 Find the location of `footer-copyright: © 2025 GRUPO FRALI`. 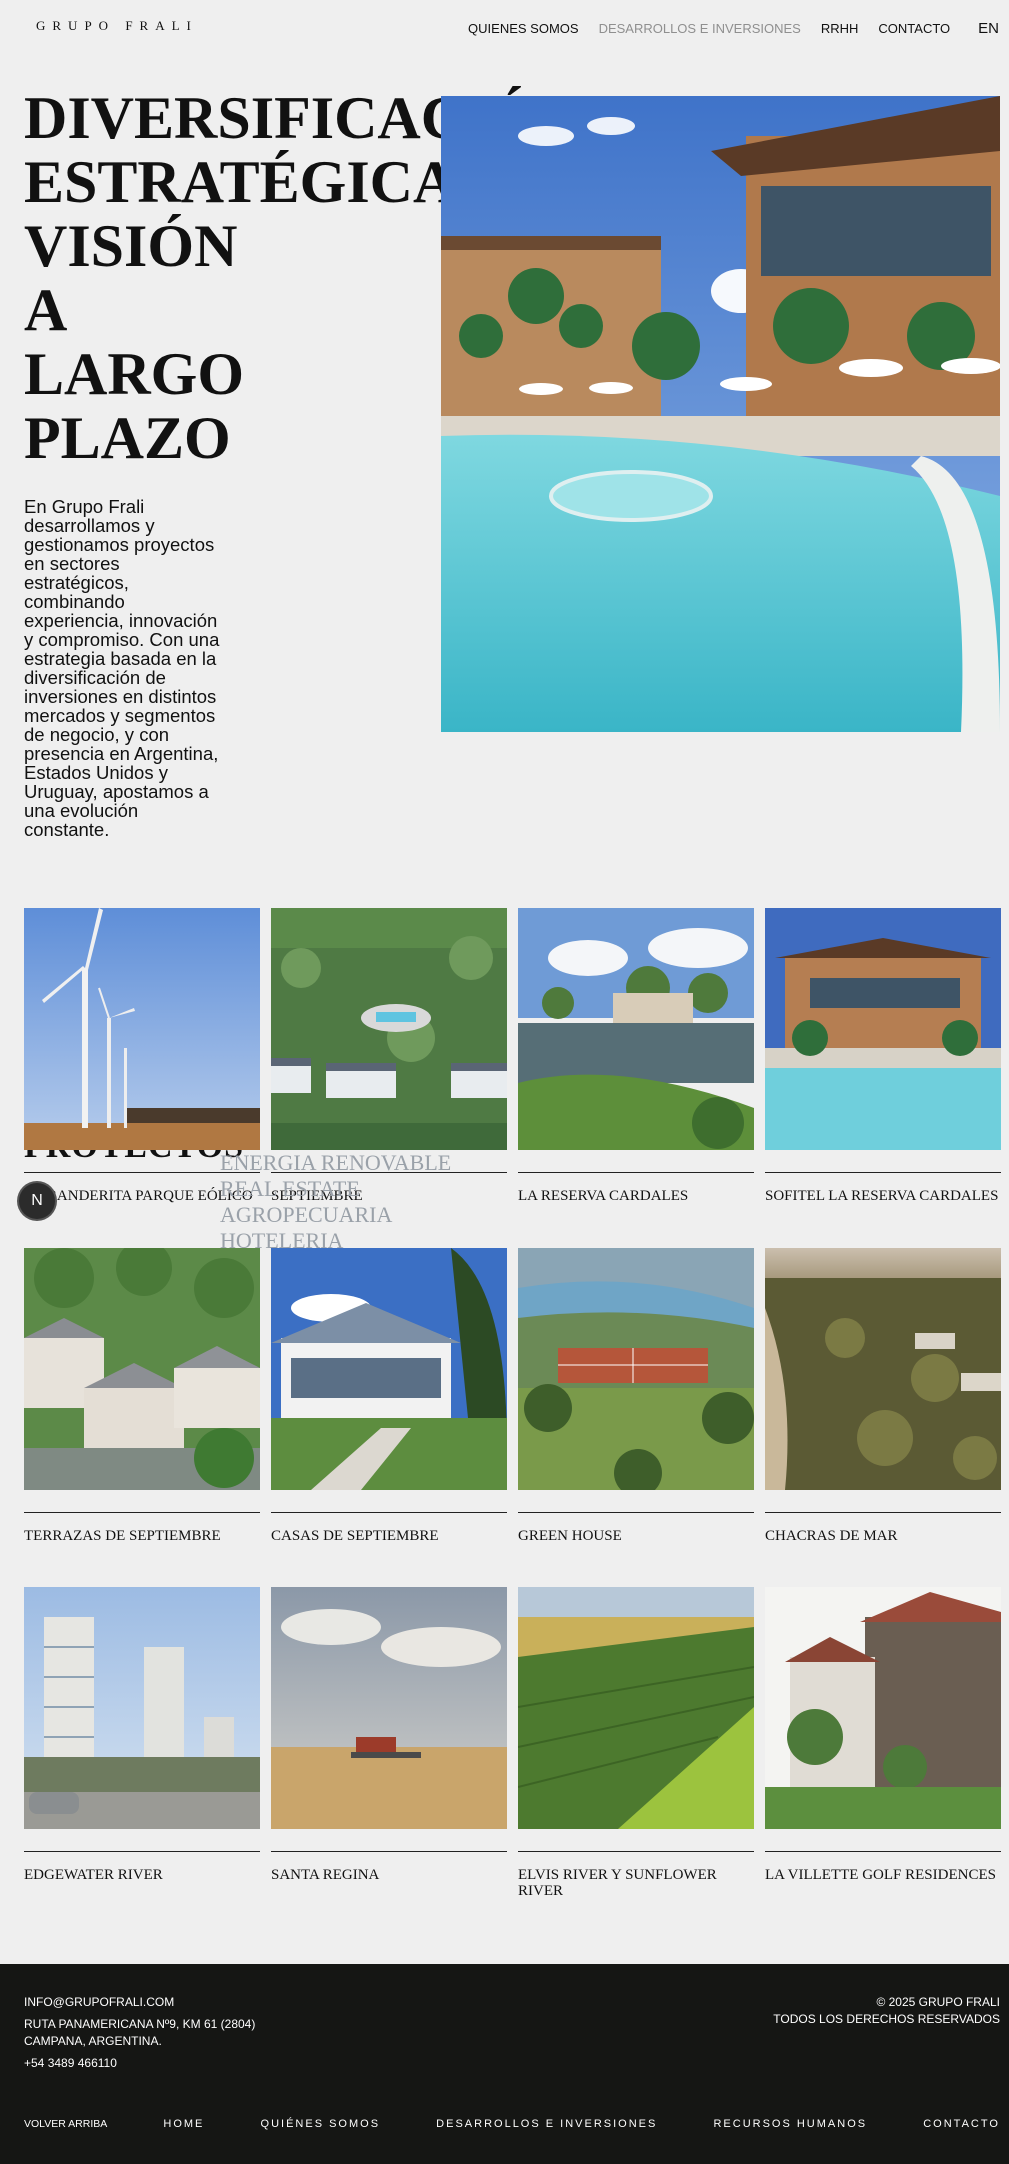

footer-copyright: © 2025 GRUPO FRALI is located at coordinates (938, 2002).